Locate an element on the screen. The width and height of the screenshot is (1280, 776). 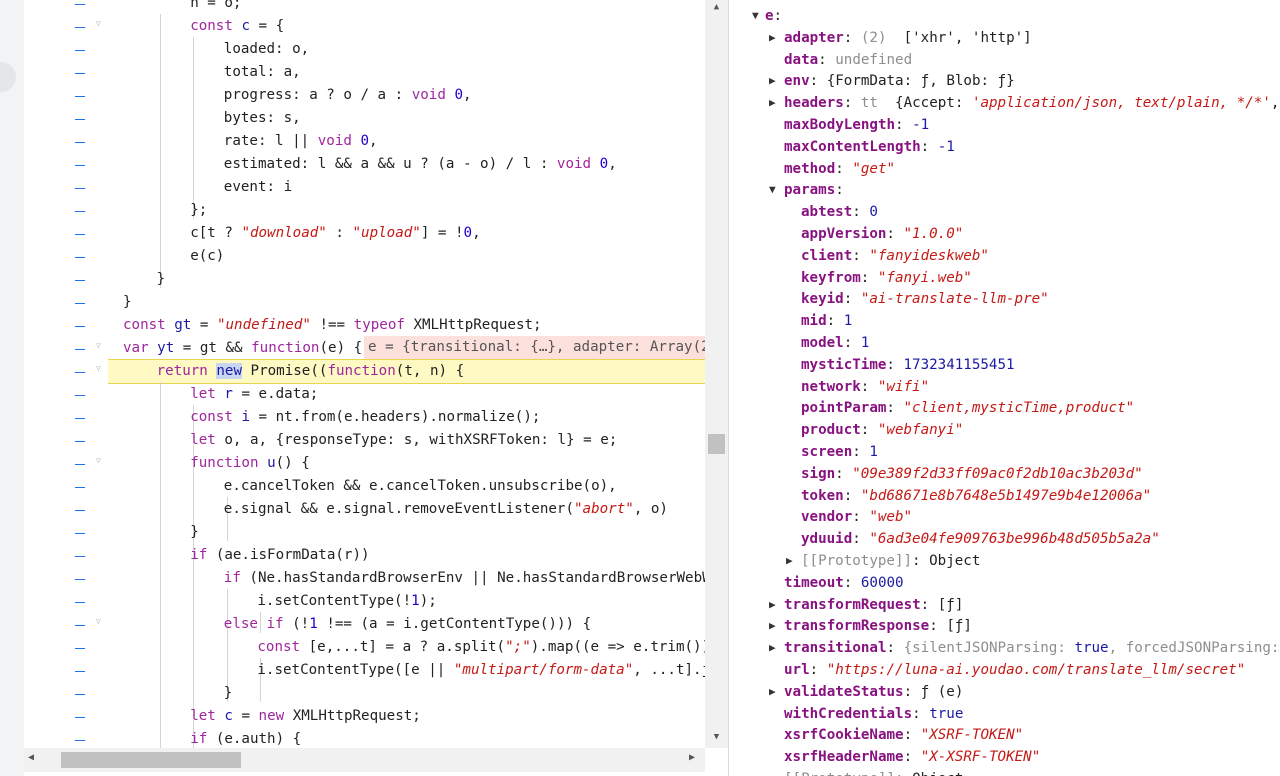
scope-property-row: env: {FormData: ƒ, Blob: ƒ} is located at coordinates (899, 81).